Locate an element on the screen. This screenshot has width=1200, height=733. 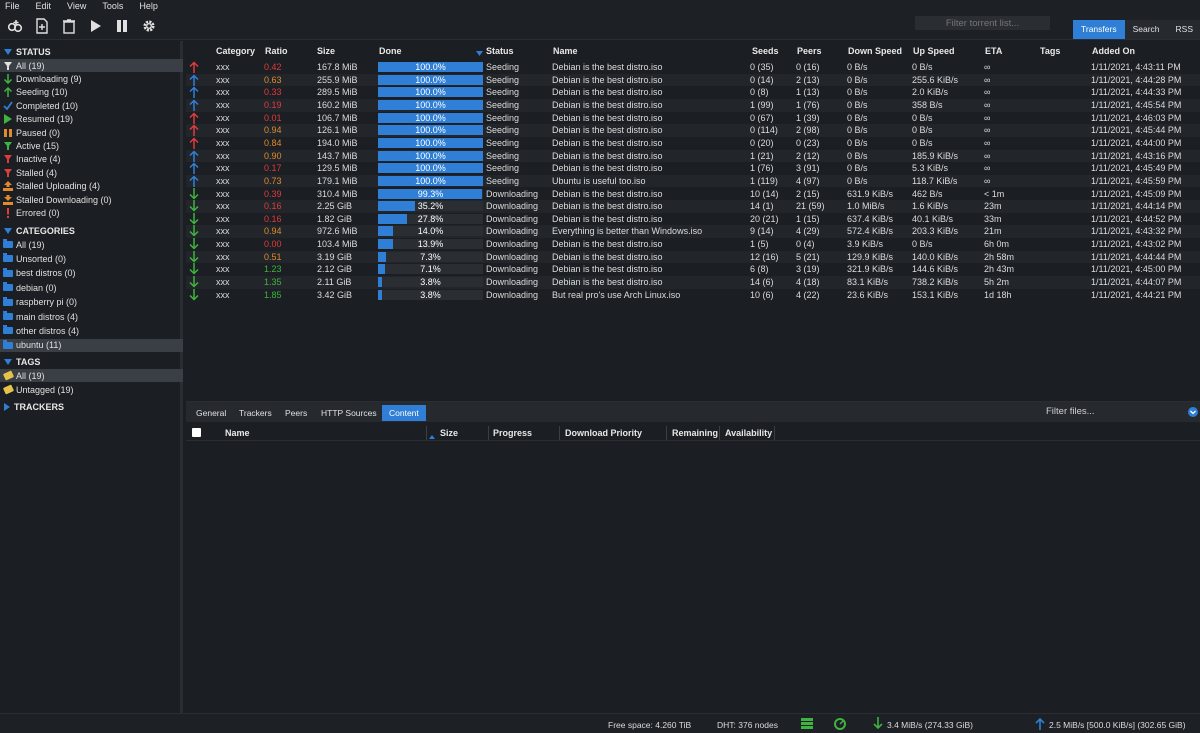
speed-limit-icon is located at coordinates (840, 725).